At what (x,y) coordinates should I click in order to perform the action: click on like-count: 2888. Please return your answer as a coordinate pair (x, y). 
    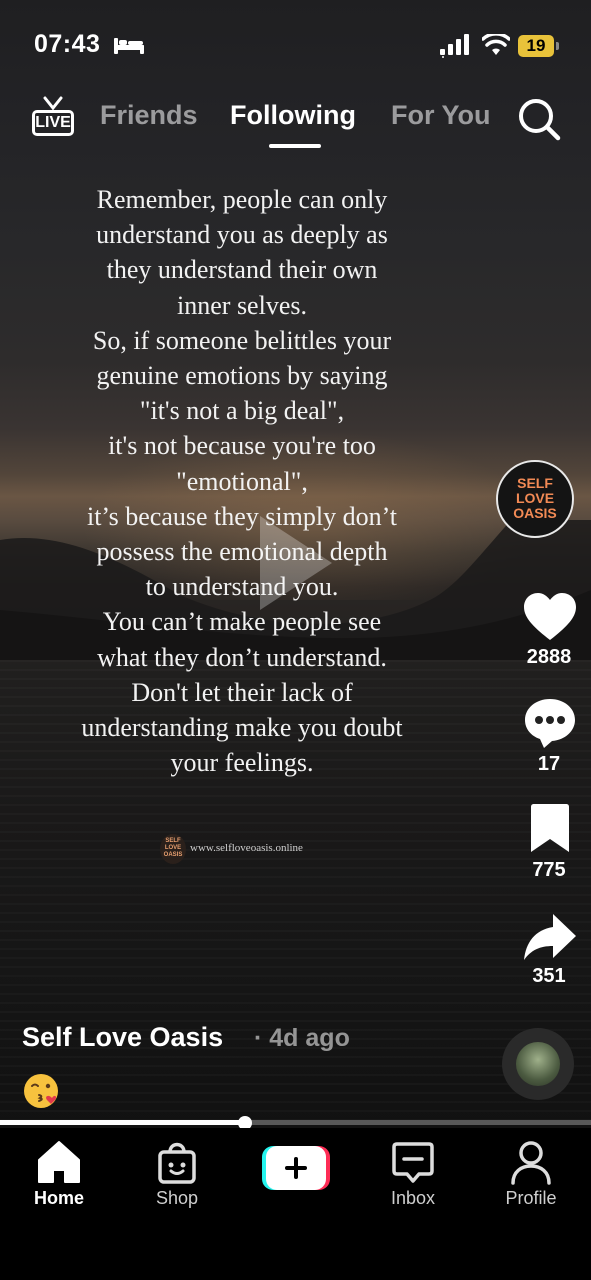
    Looking at the image, I should click on (549, 657).